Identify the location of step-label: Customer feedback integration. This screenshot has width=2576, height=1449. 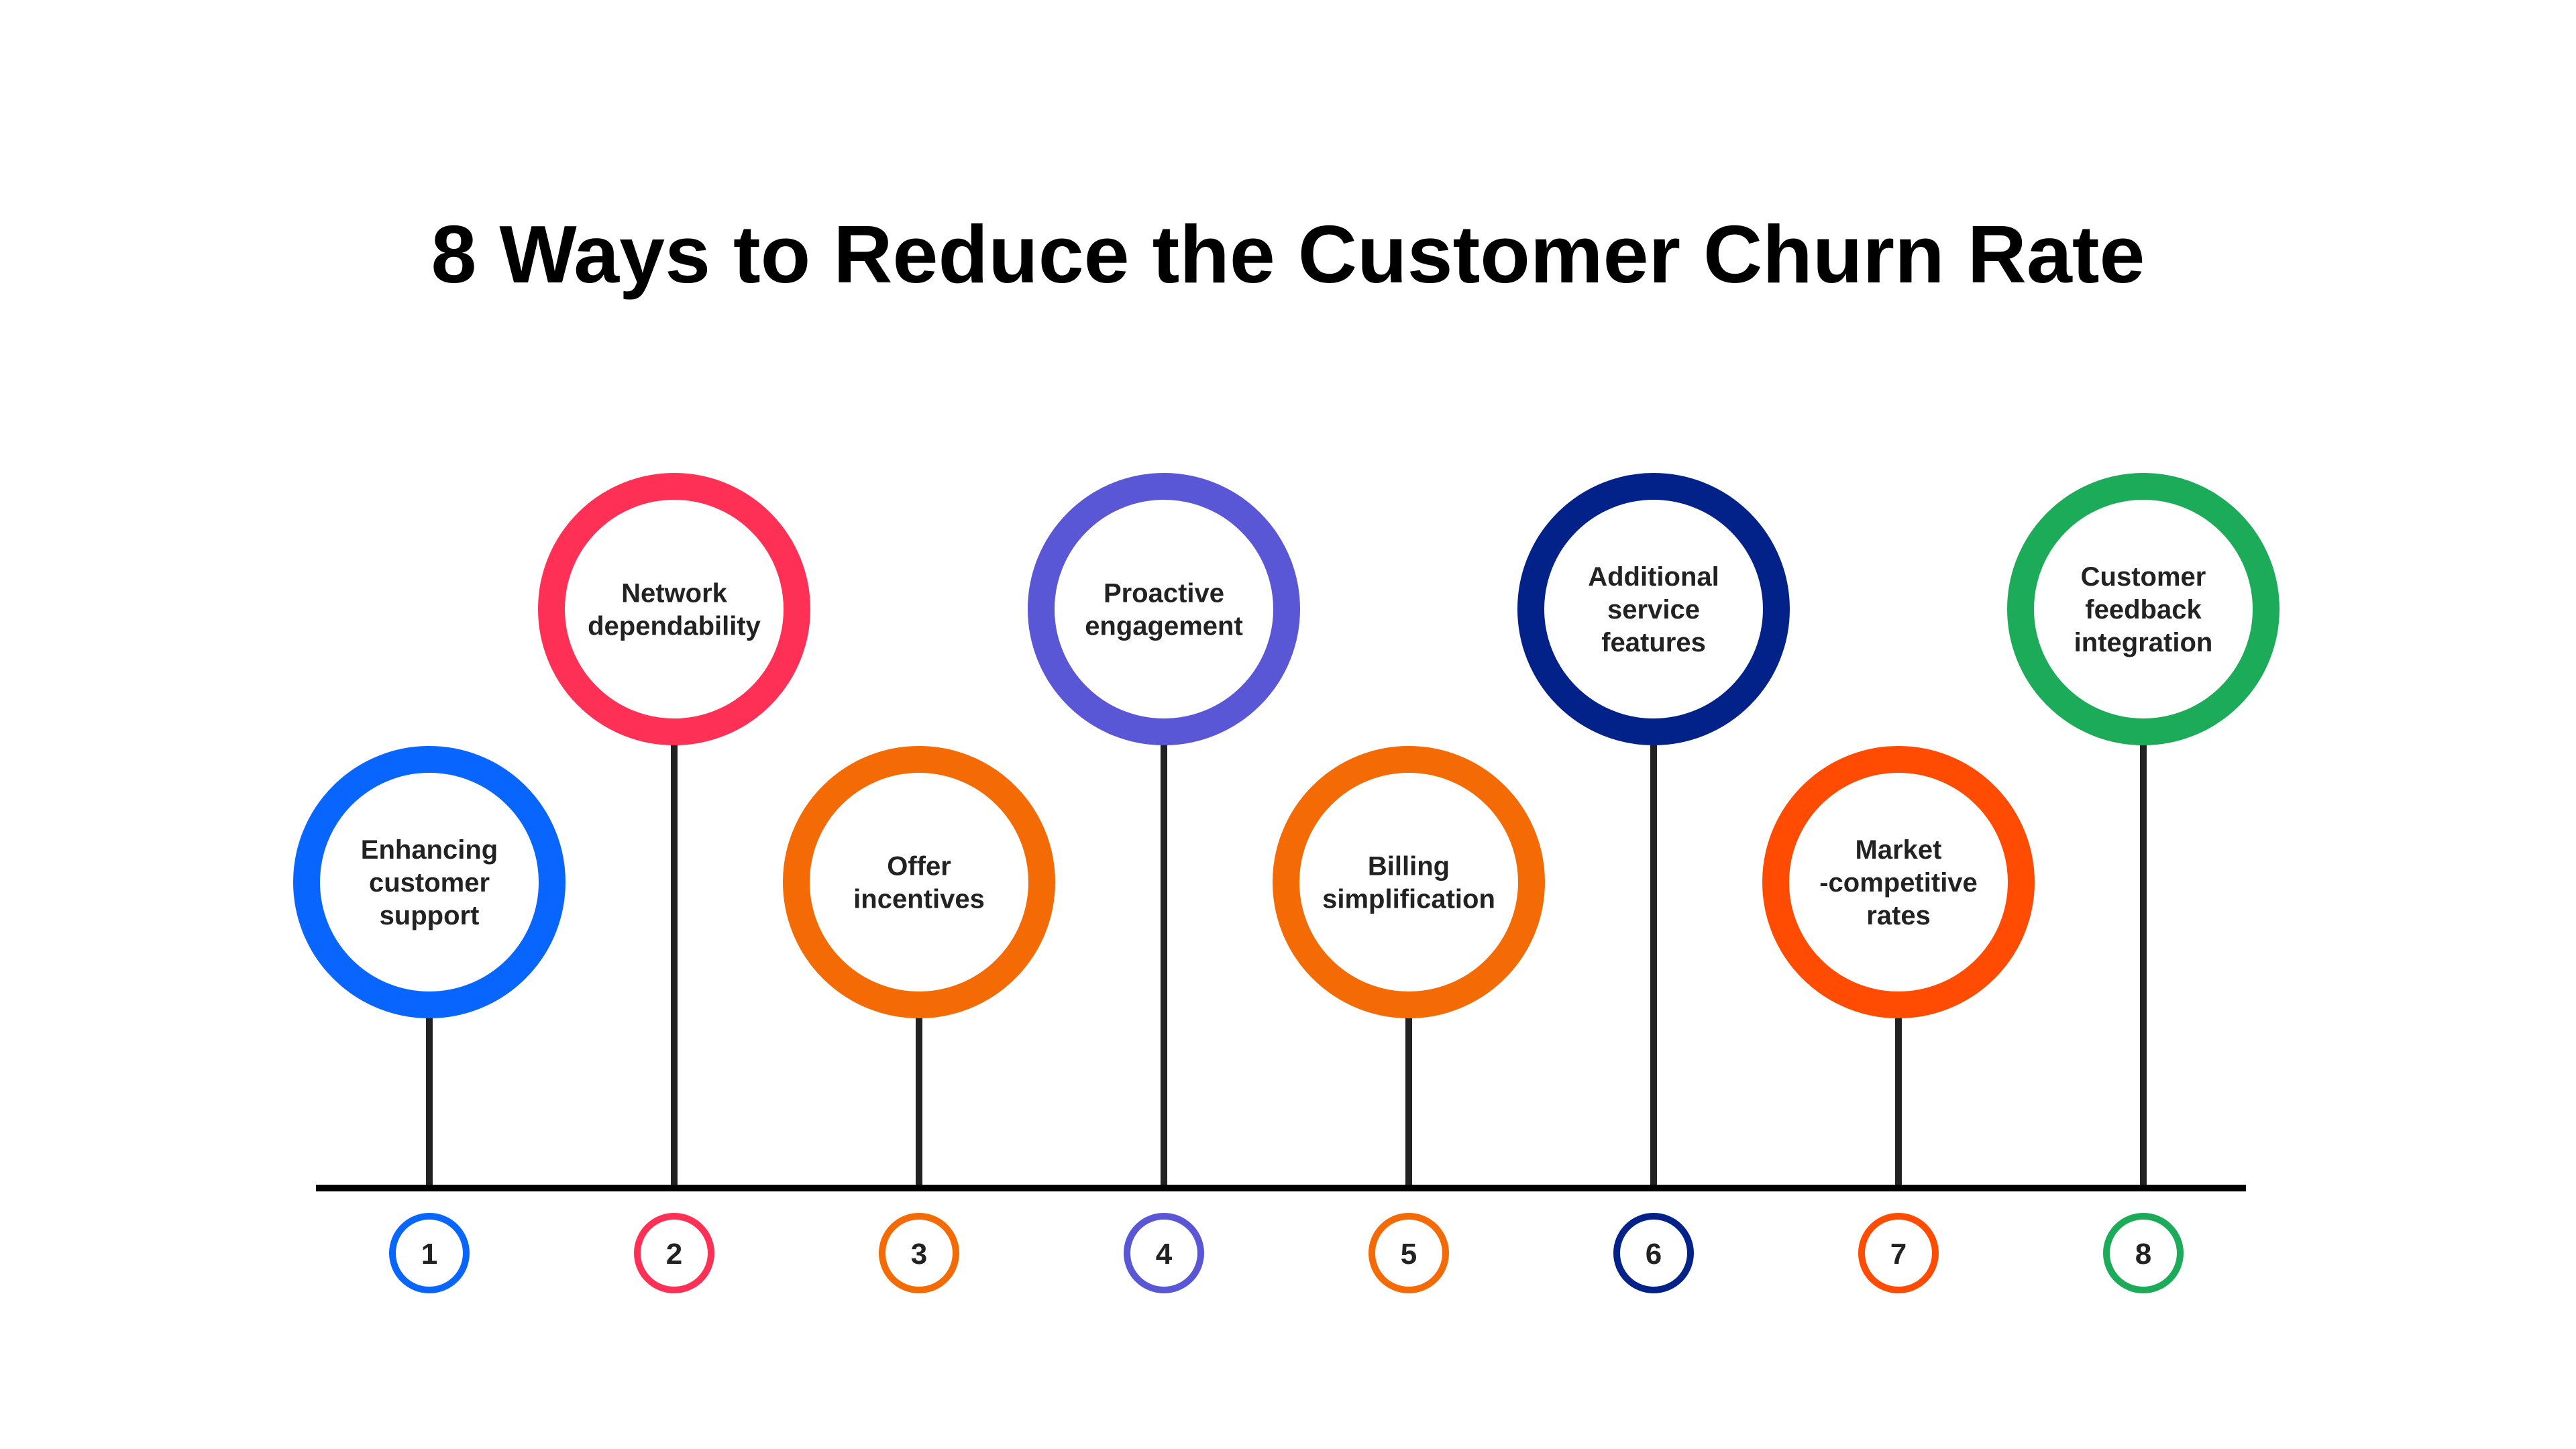
(2143, 609).